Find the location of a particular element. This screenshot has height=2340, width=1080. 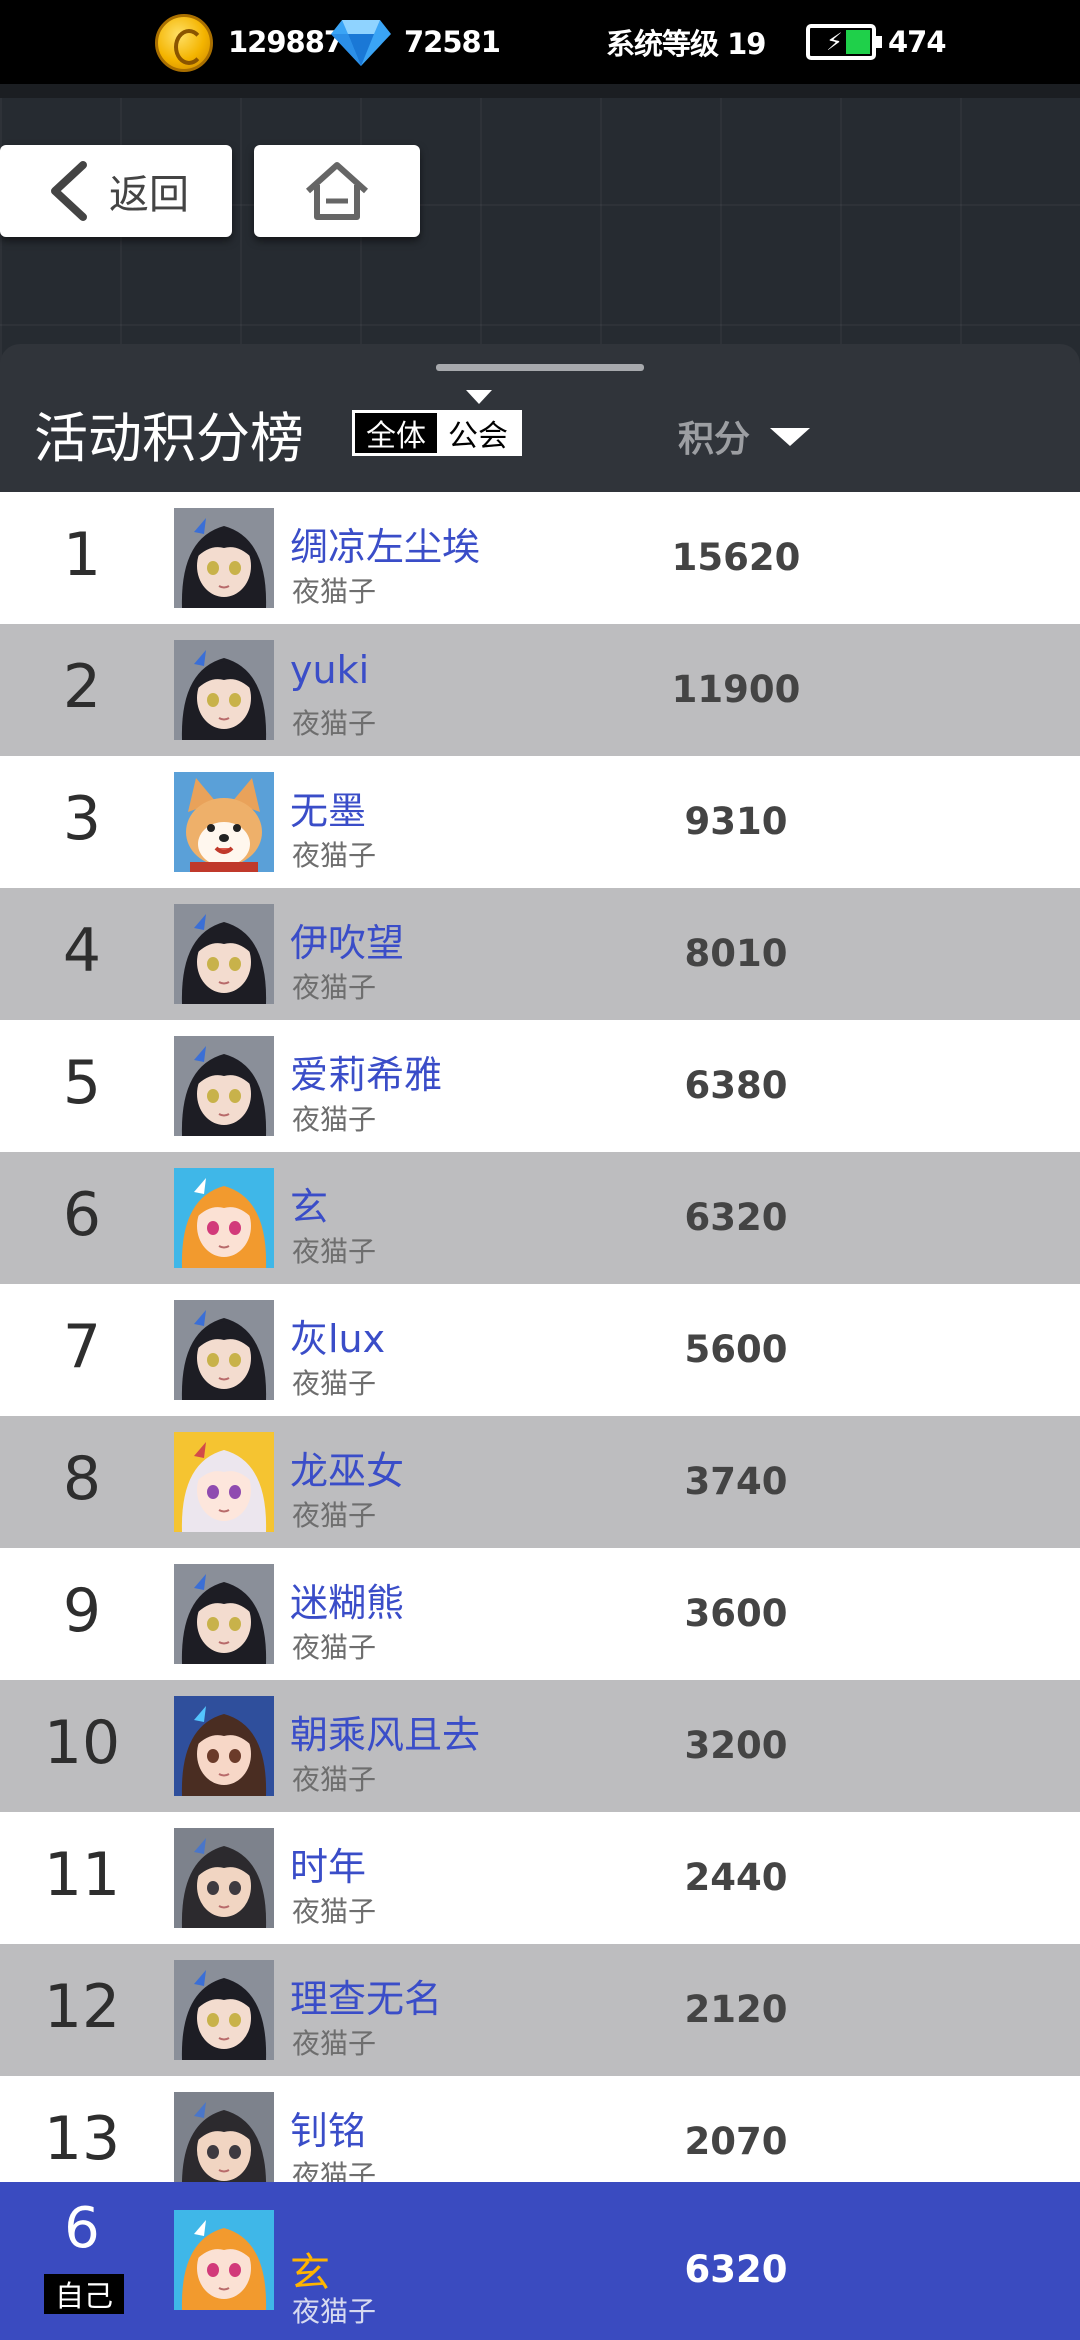

player-score: 3200 is located at coordinates (736, 1745).